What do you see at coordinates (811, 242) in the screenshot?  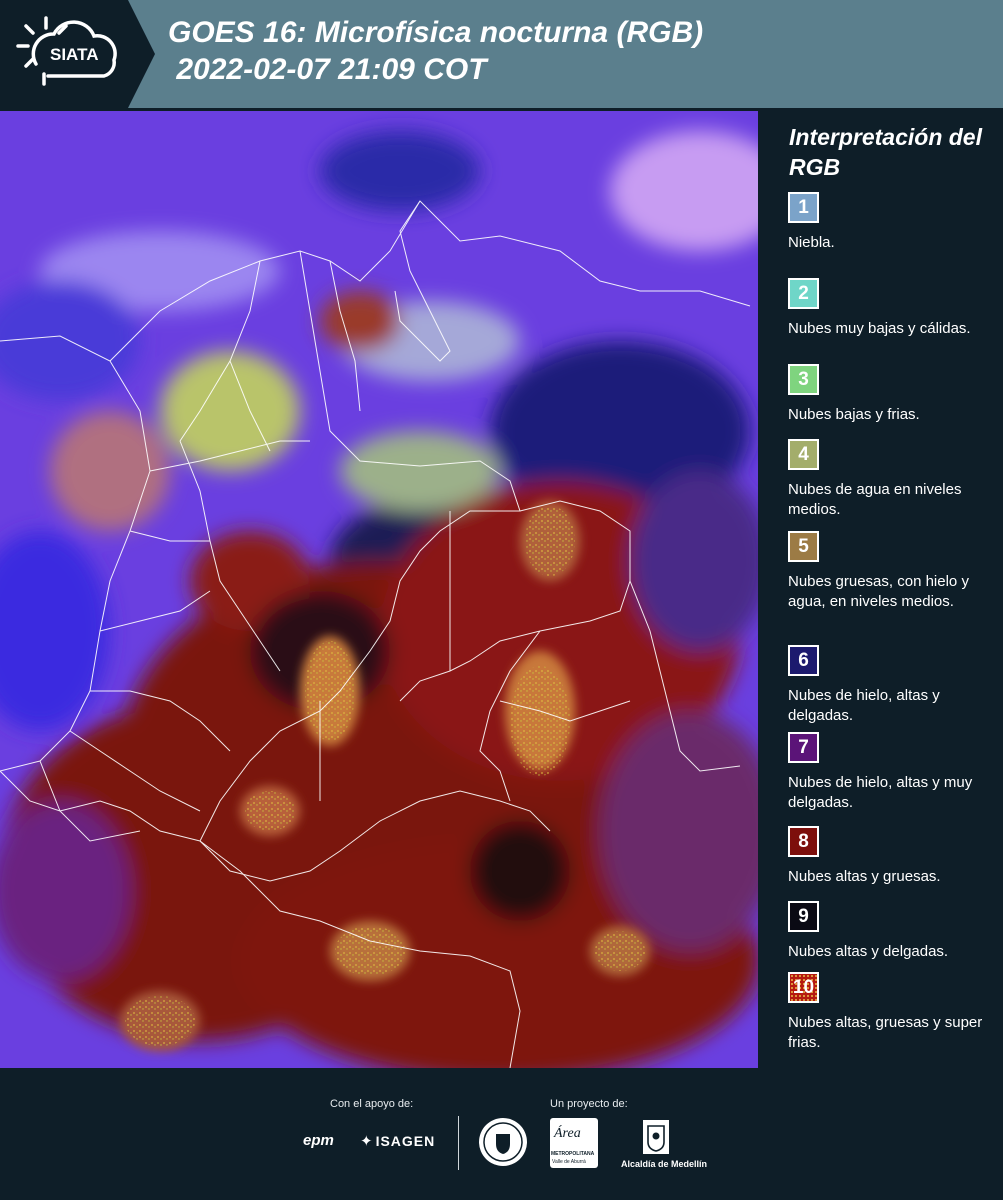 I see `legend-label: Niebla.` at bounding box center [811, 242].